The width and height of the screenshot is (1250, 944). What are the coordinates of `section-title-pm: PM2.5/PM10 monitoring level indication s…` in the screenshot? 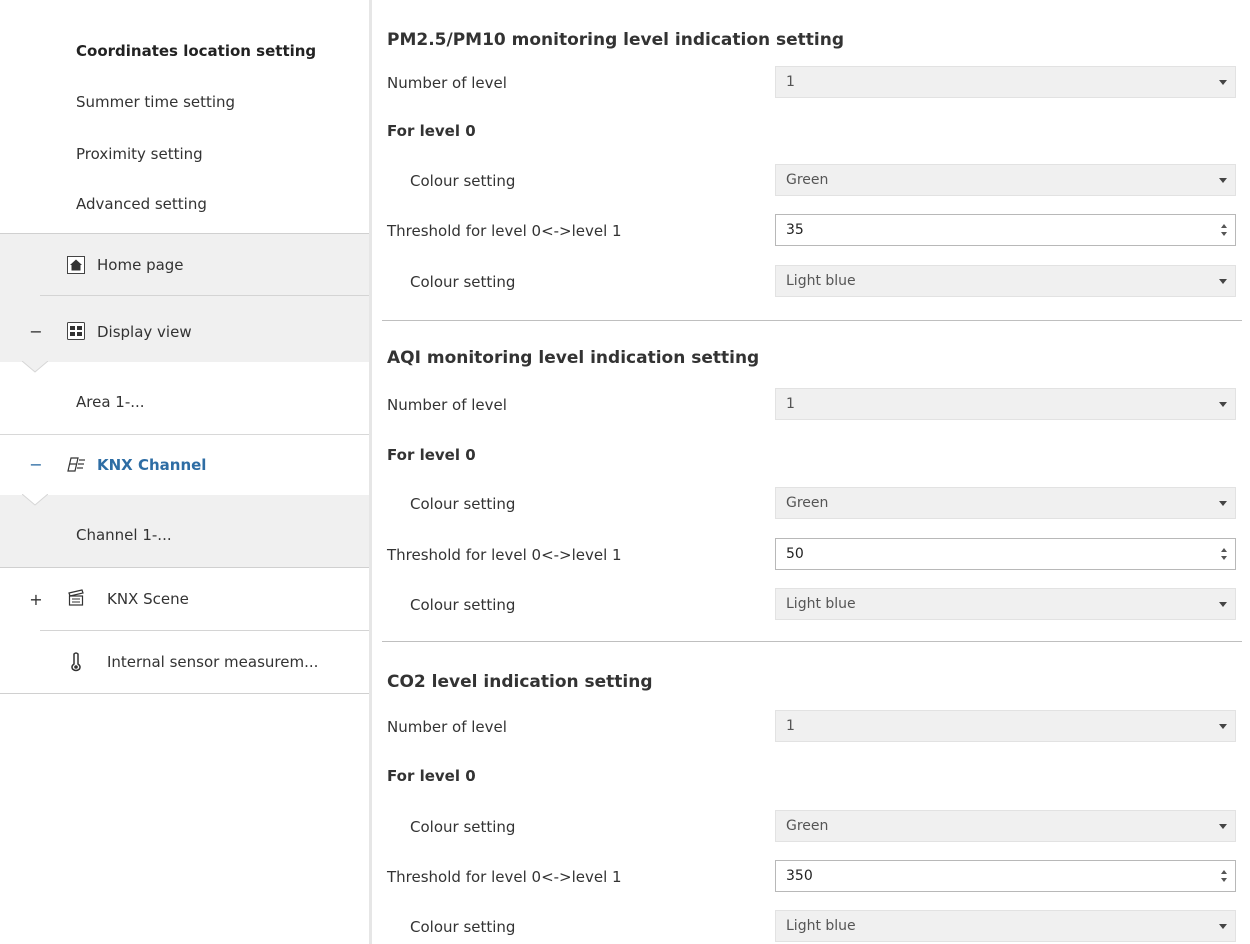 It's located at (616, 40).